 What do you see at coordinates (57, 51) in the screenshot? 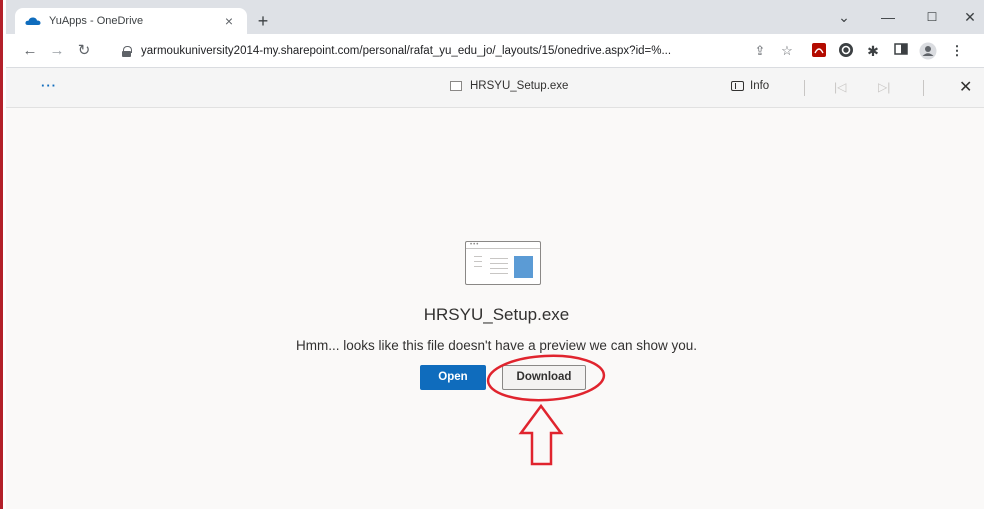
I see `forward-icon: →` at bounding box center [57, 51].